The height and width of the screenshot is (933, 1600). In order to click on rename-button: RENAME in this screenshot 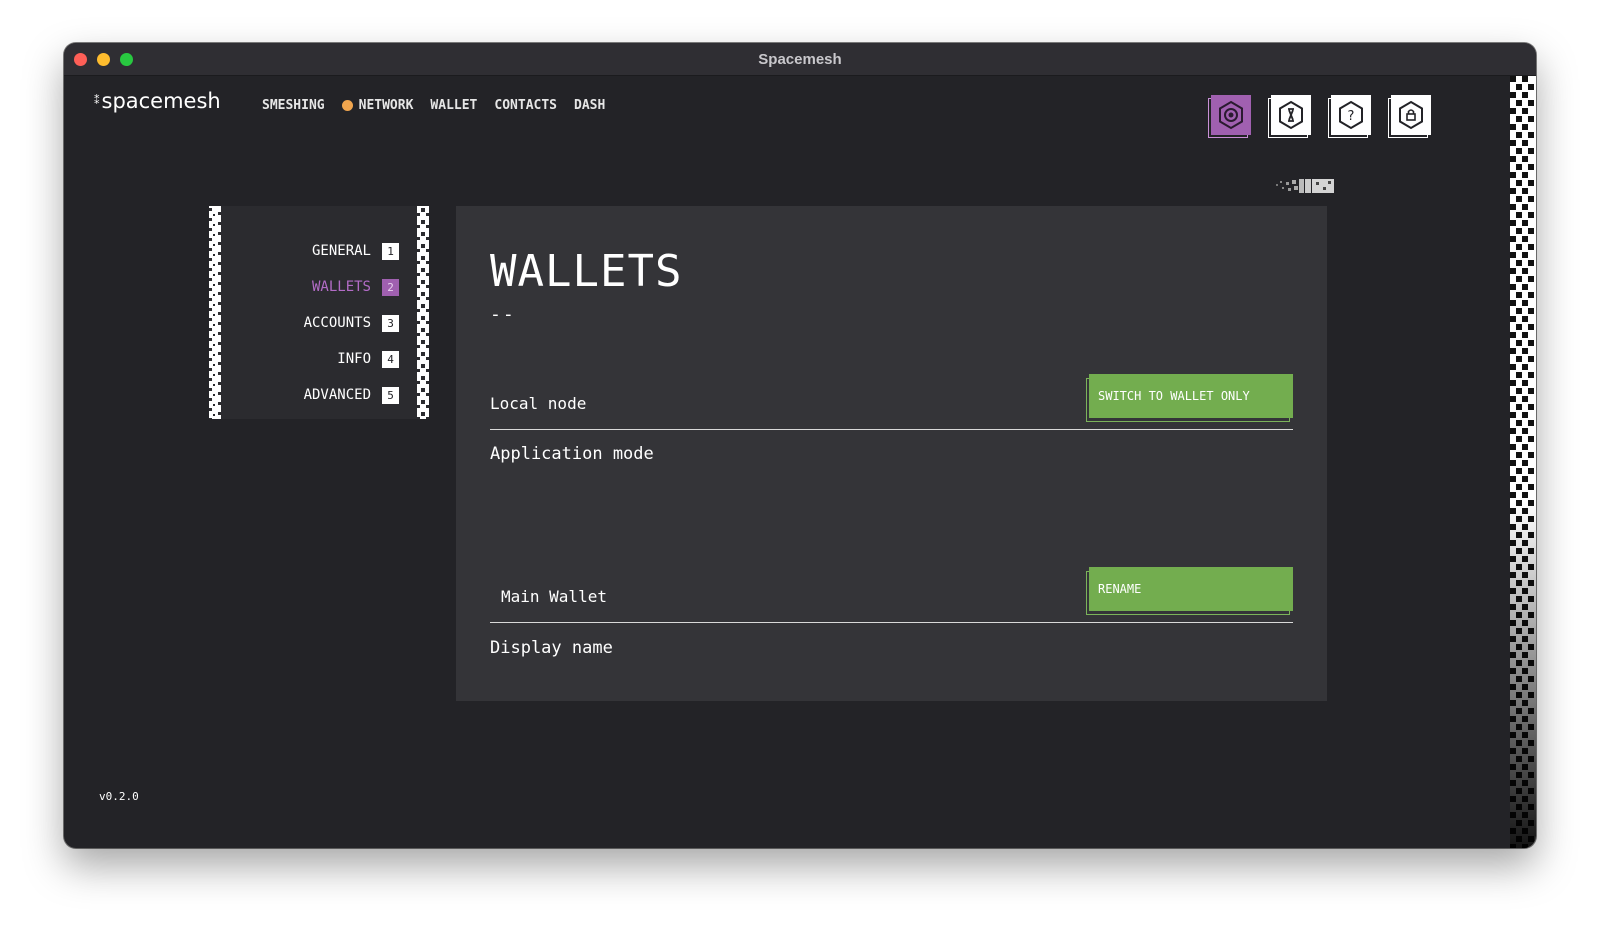, I will do `click(1189, 591)`.